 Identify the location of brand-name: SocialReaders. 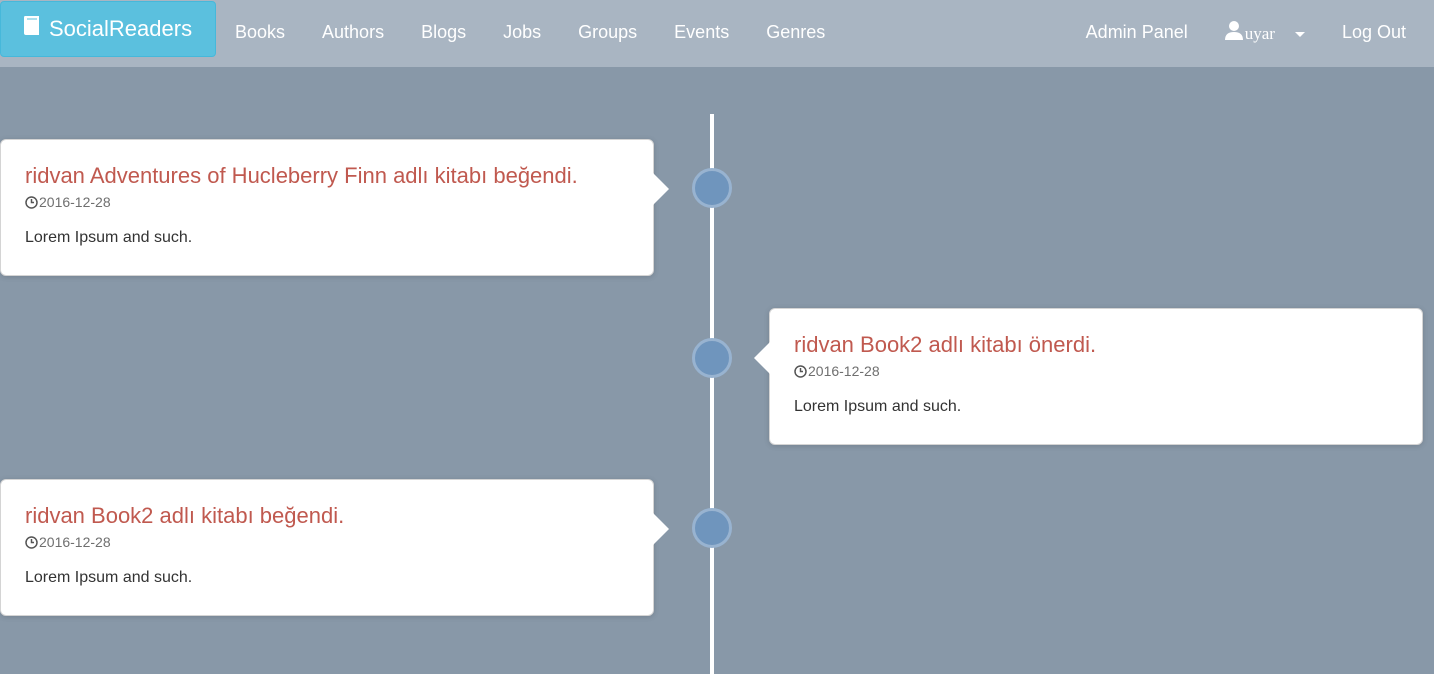
(121, 28).